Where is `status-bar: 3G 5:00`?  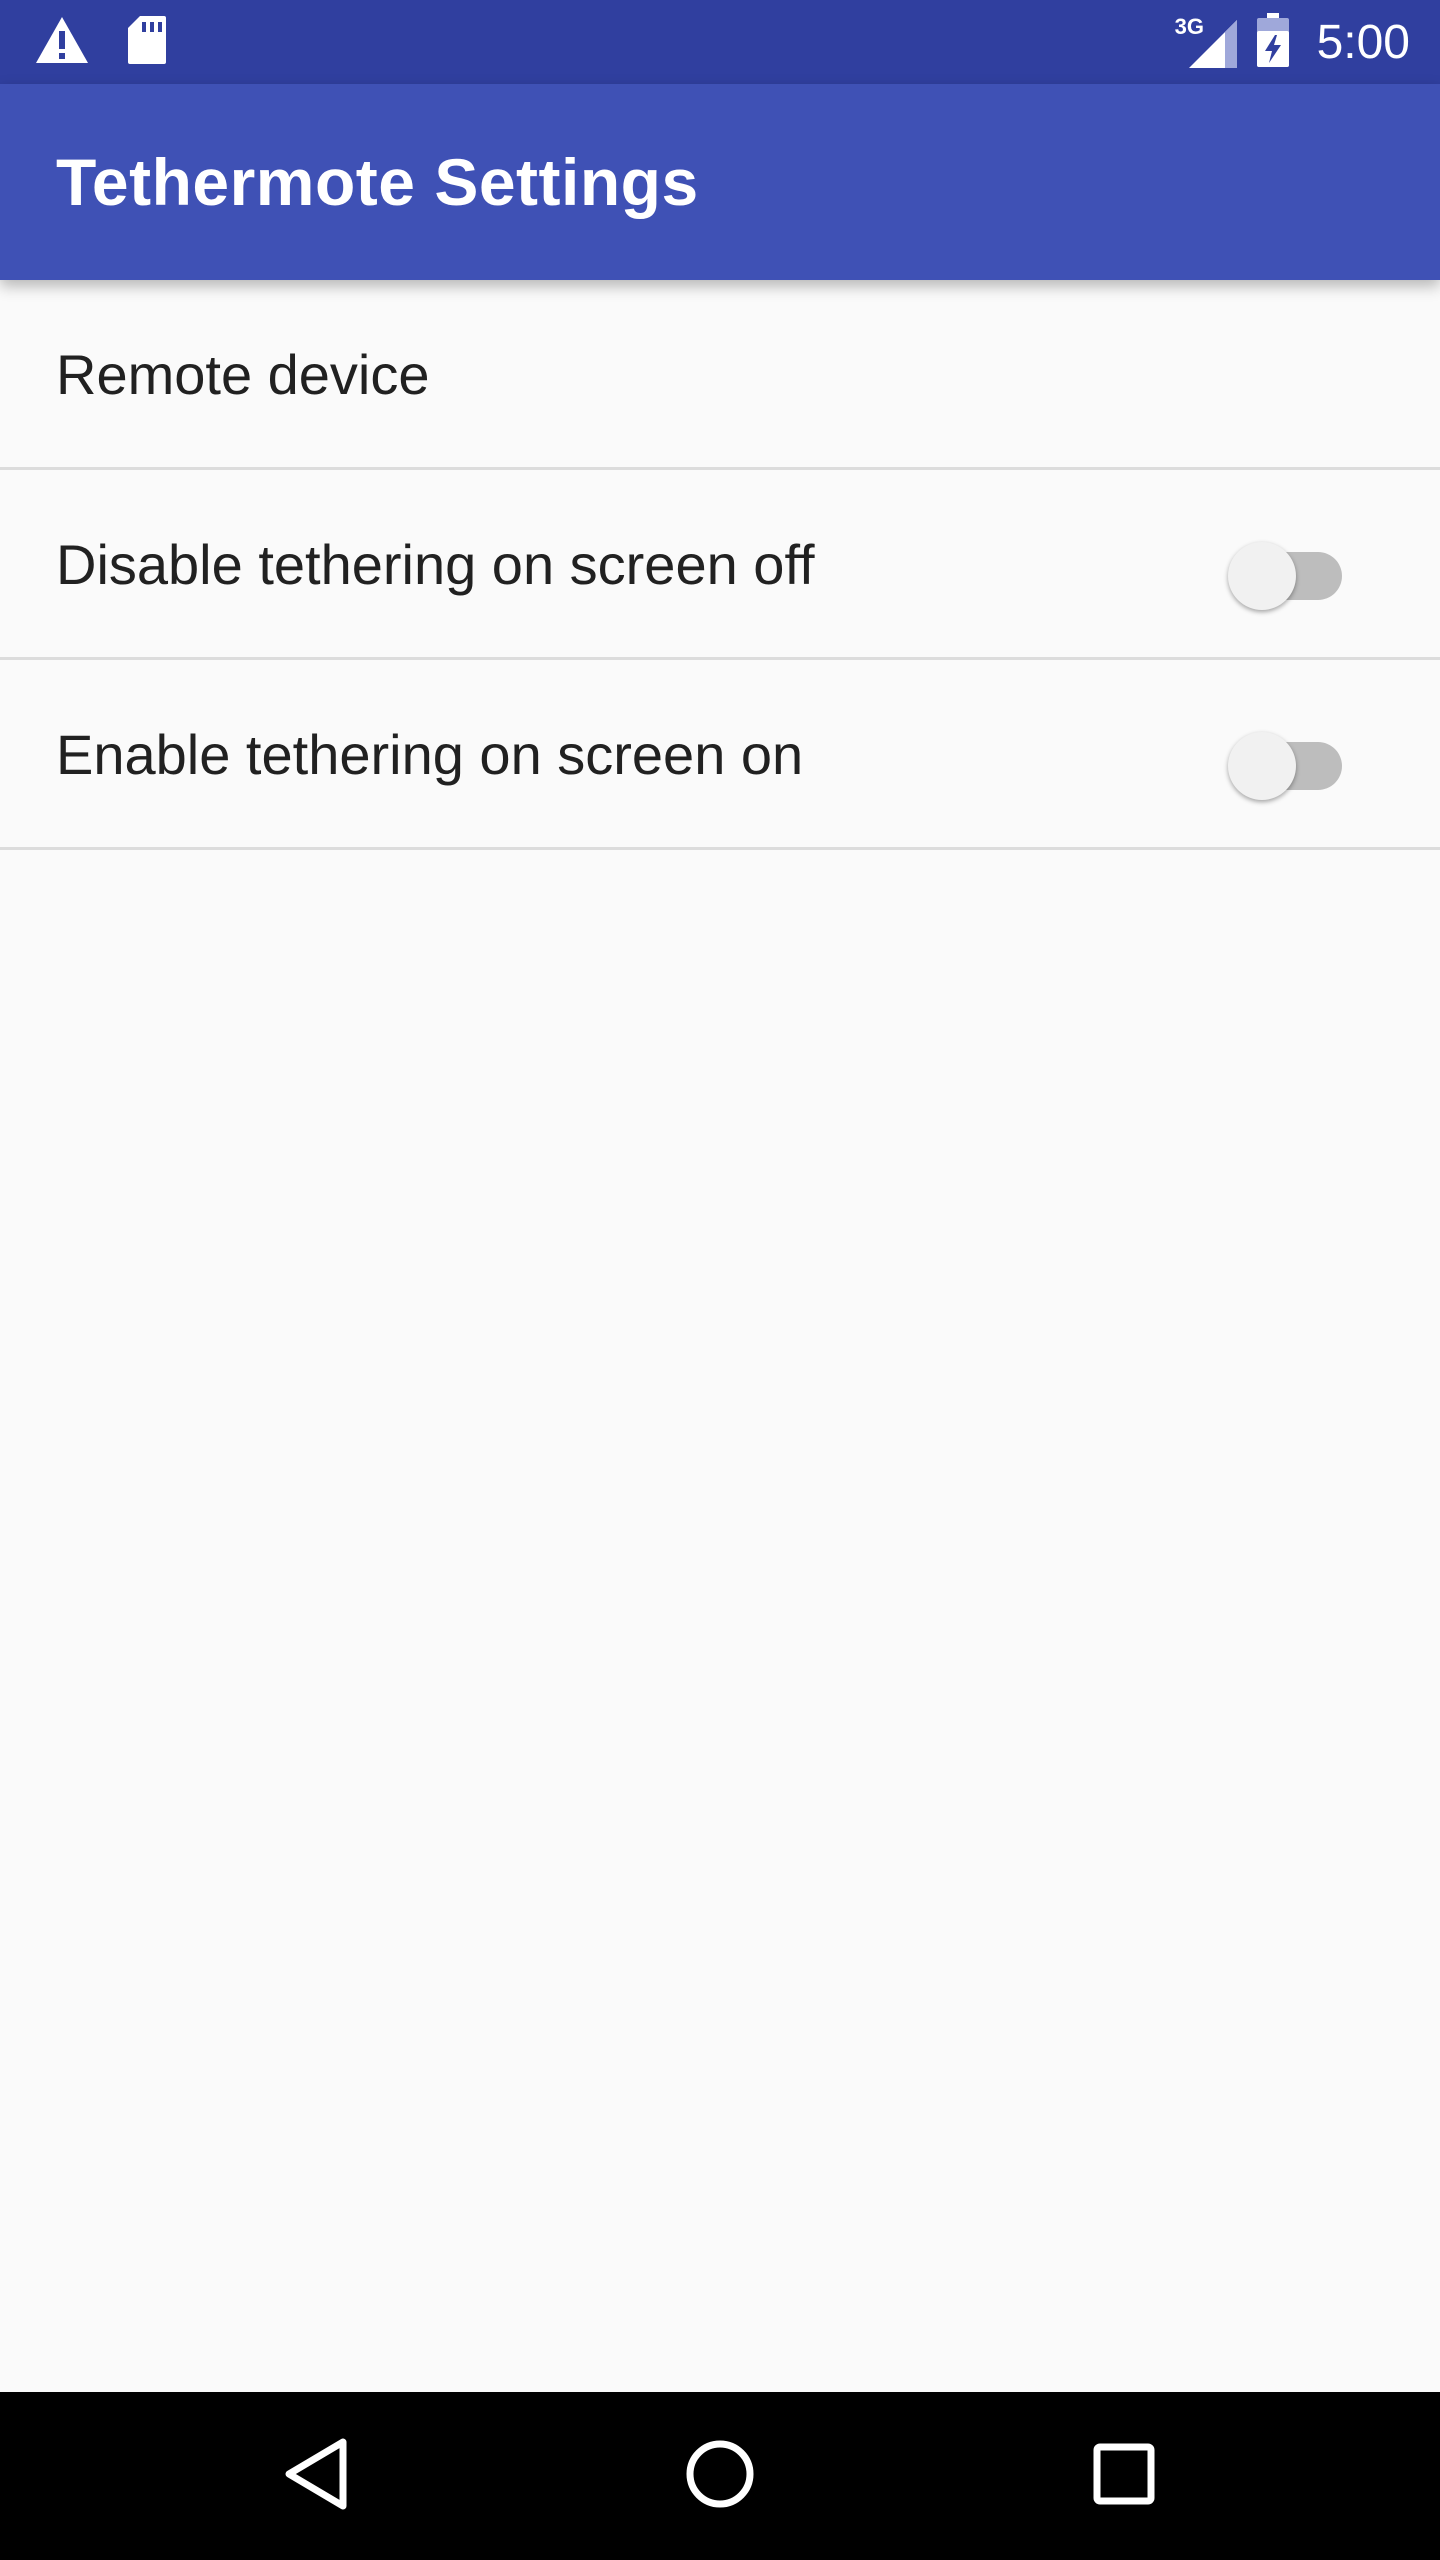
status-bar: 3G 5:00 is located at coordinates (720, 42).